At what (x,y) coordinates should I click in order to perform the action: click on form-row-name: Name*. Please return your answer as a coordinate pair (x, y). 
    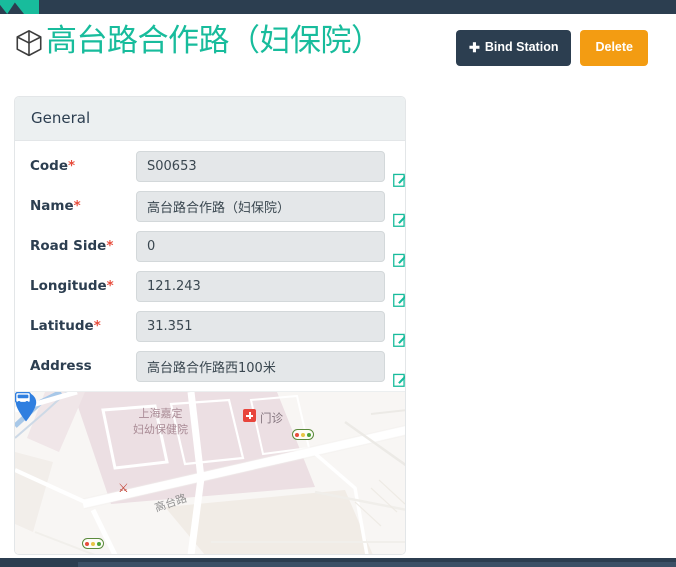
    Looking at the image, I should click on (210, 209).